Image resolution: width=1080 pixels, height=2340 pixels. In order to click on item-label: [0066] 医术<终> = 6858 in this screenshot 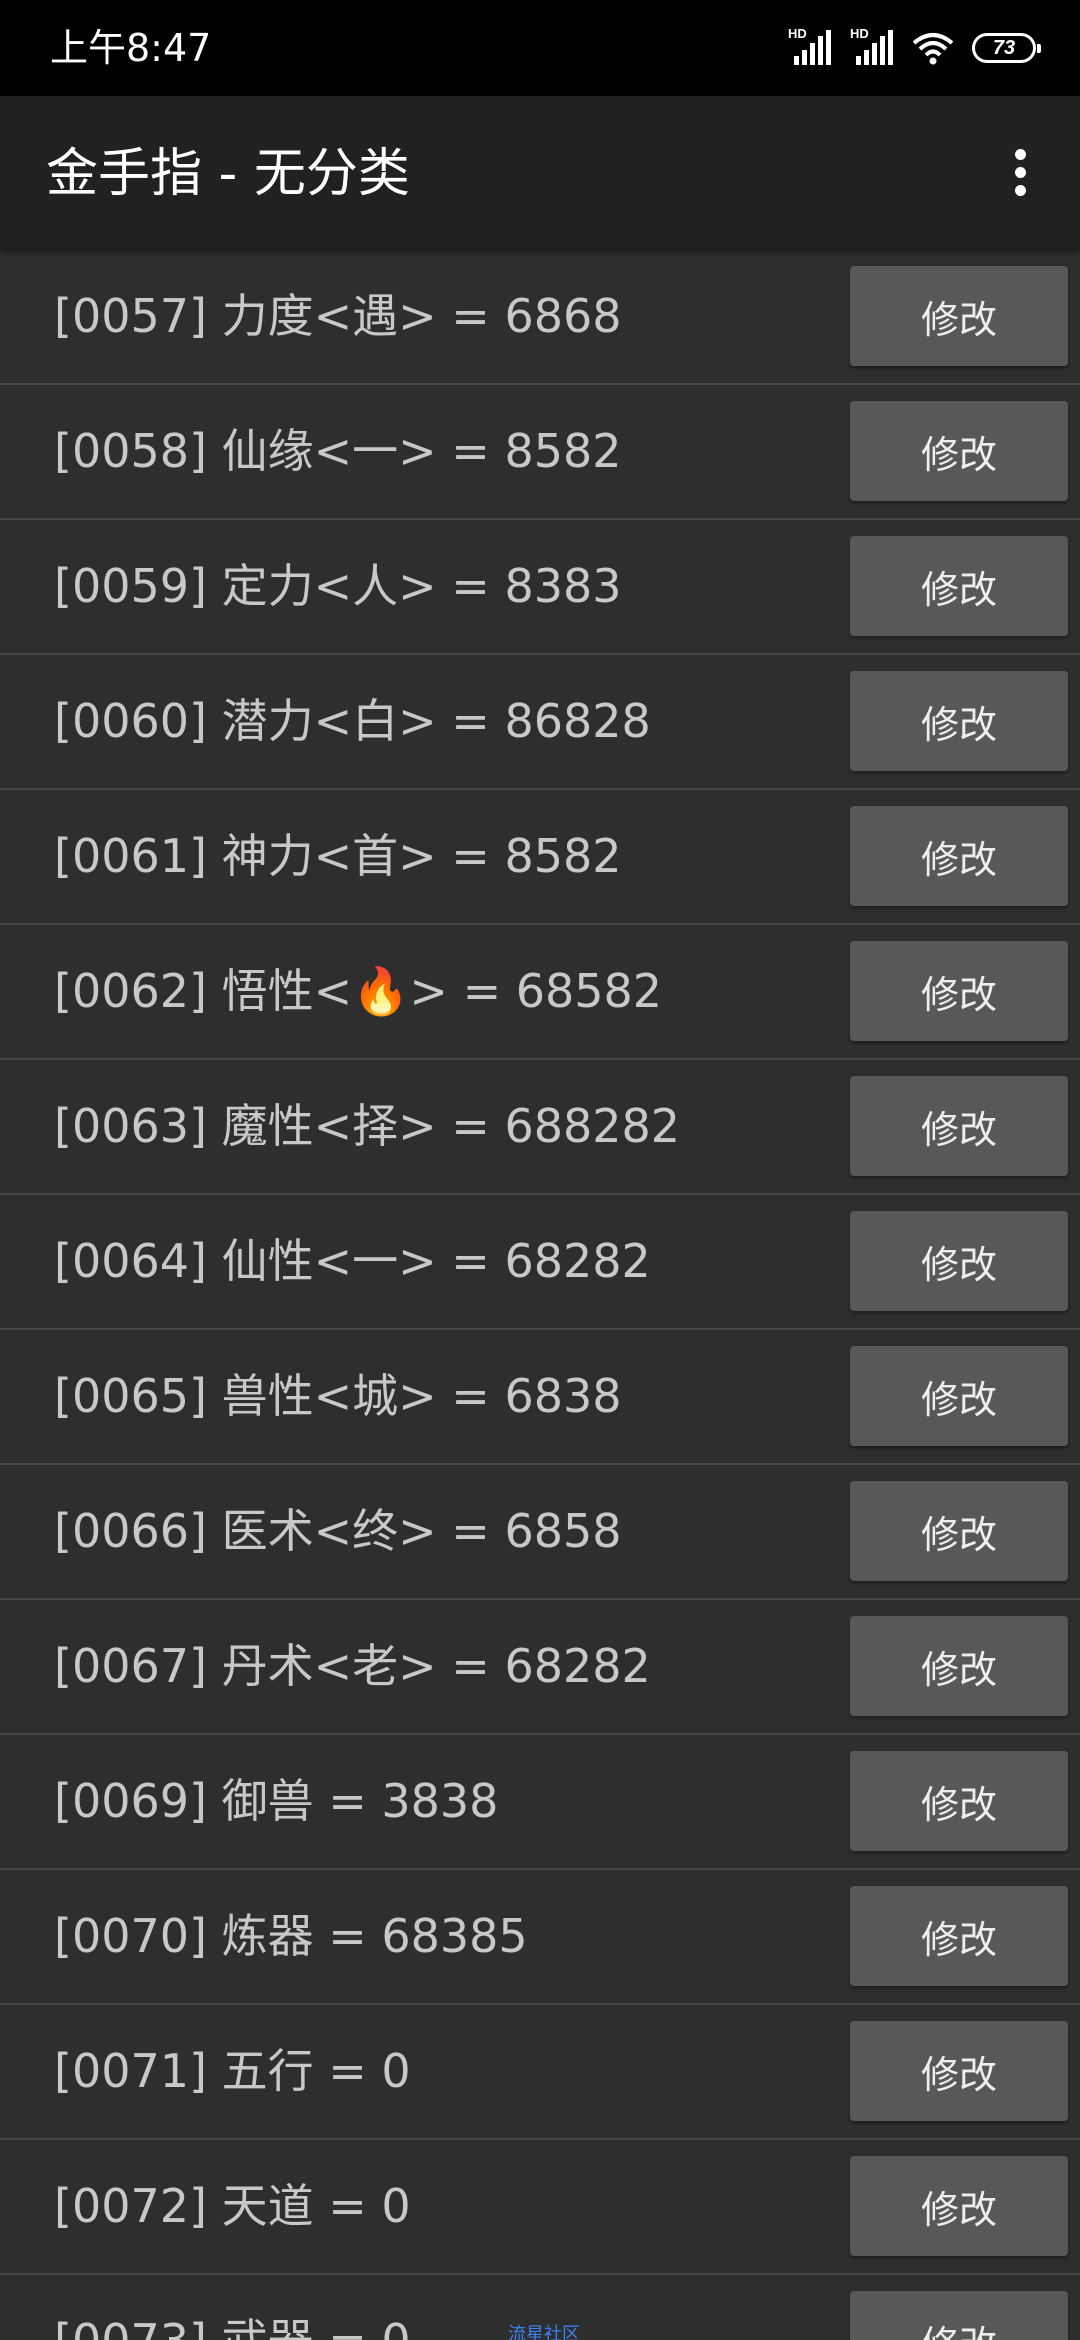, I will do `click(338, 1531)`.